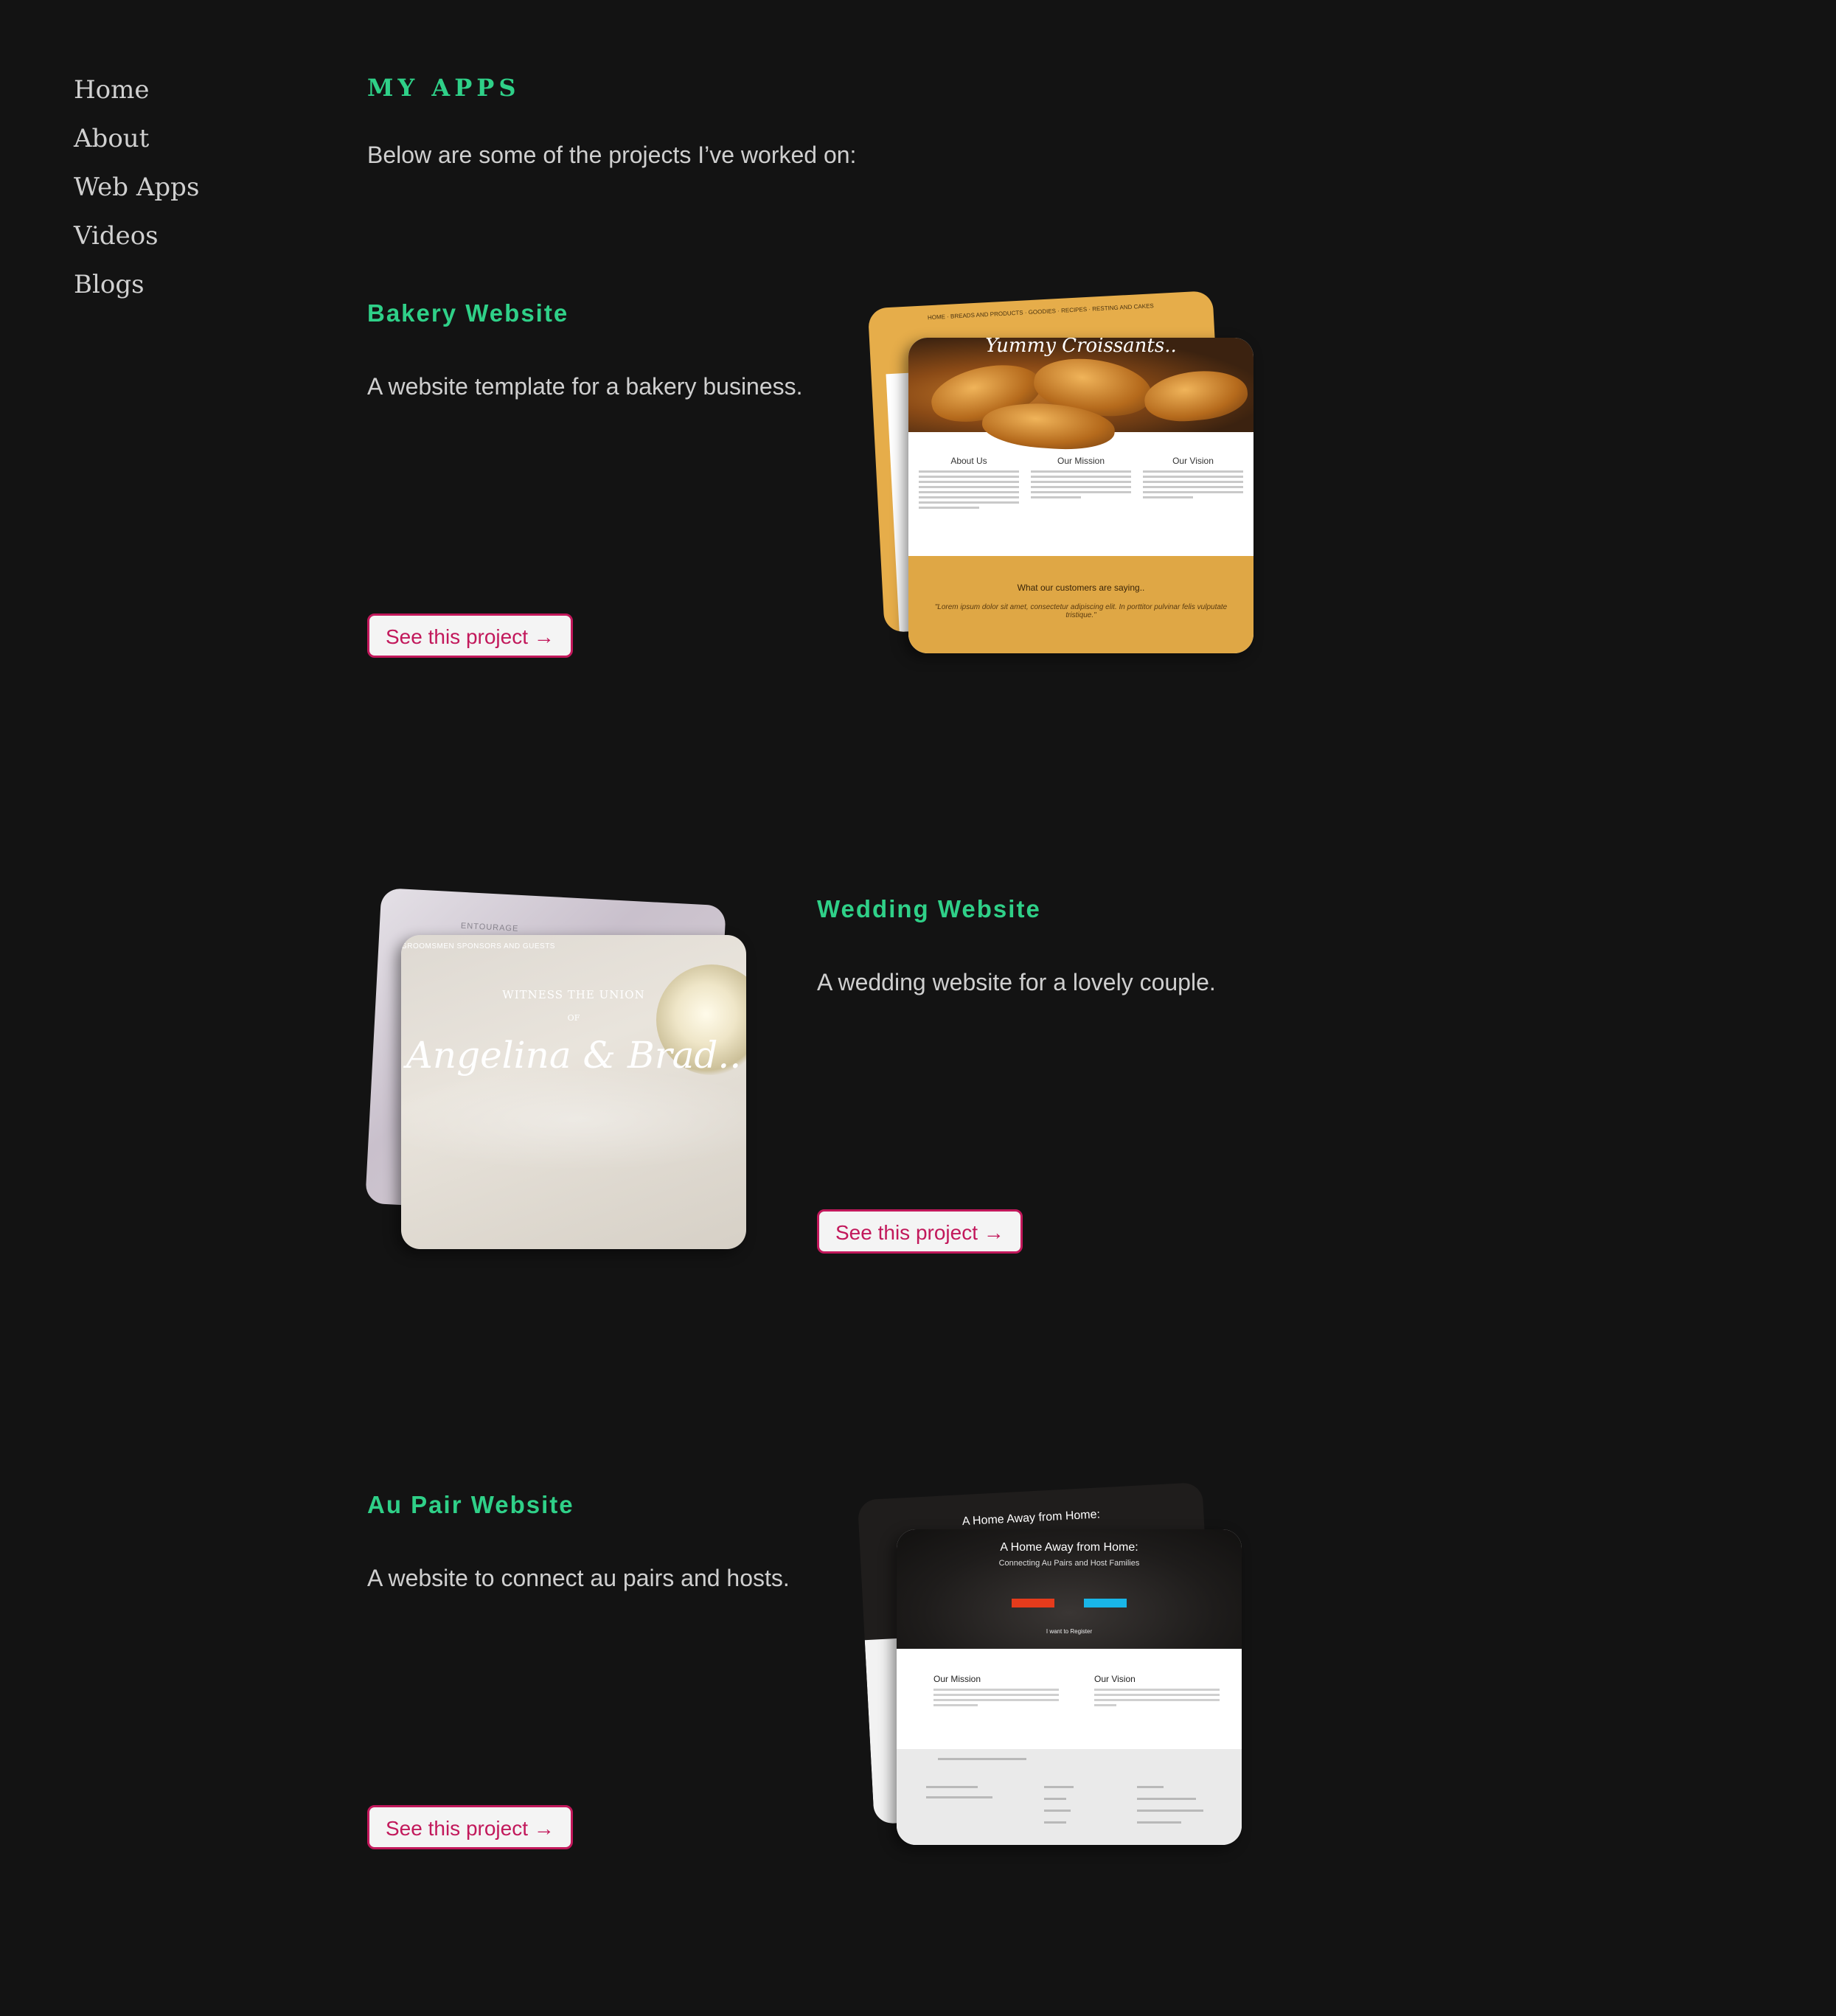 The width and height of the screenshot is (1836, 2016). What do you see at coordinates (1016, 982) in the screenshot?
I see `wedding-description: A wedding website for a lovely couple.` at bounding box center [1016, 982].